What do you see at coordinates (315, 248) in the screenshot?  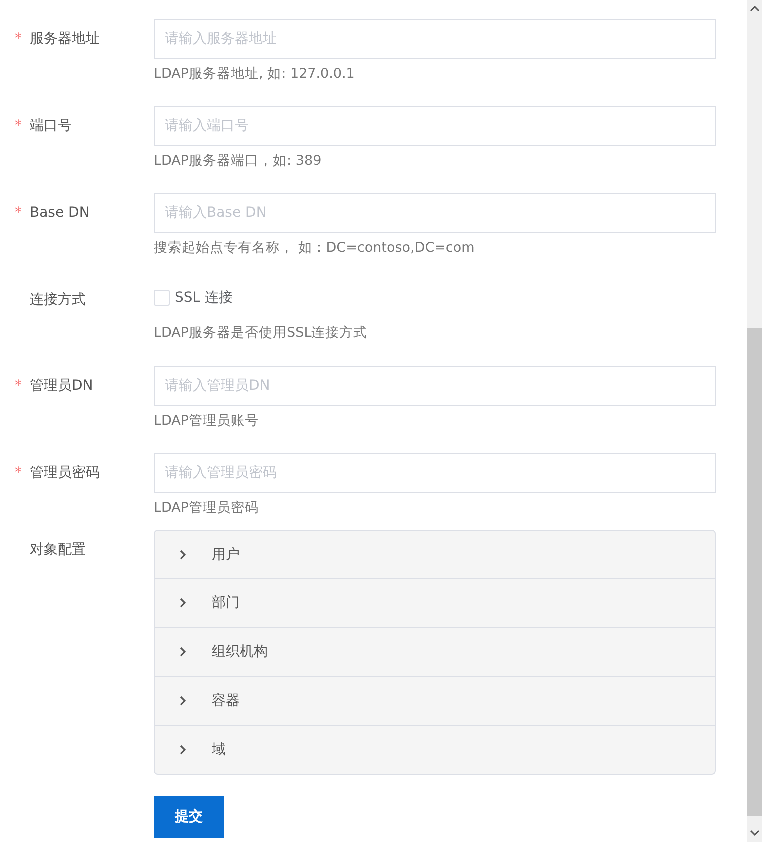 I see `help-text: 搜索起始点专有名称， 如：DC=contoso,DC=com` at bounding box center [315, 248].